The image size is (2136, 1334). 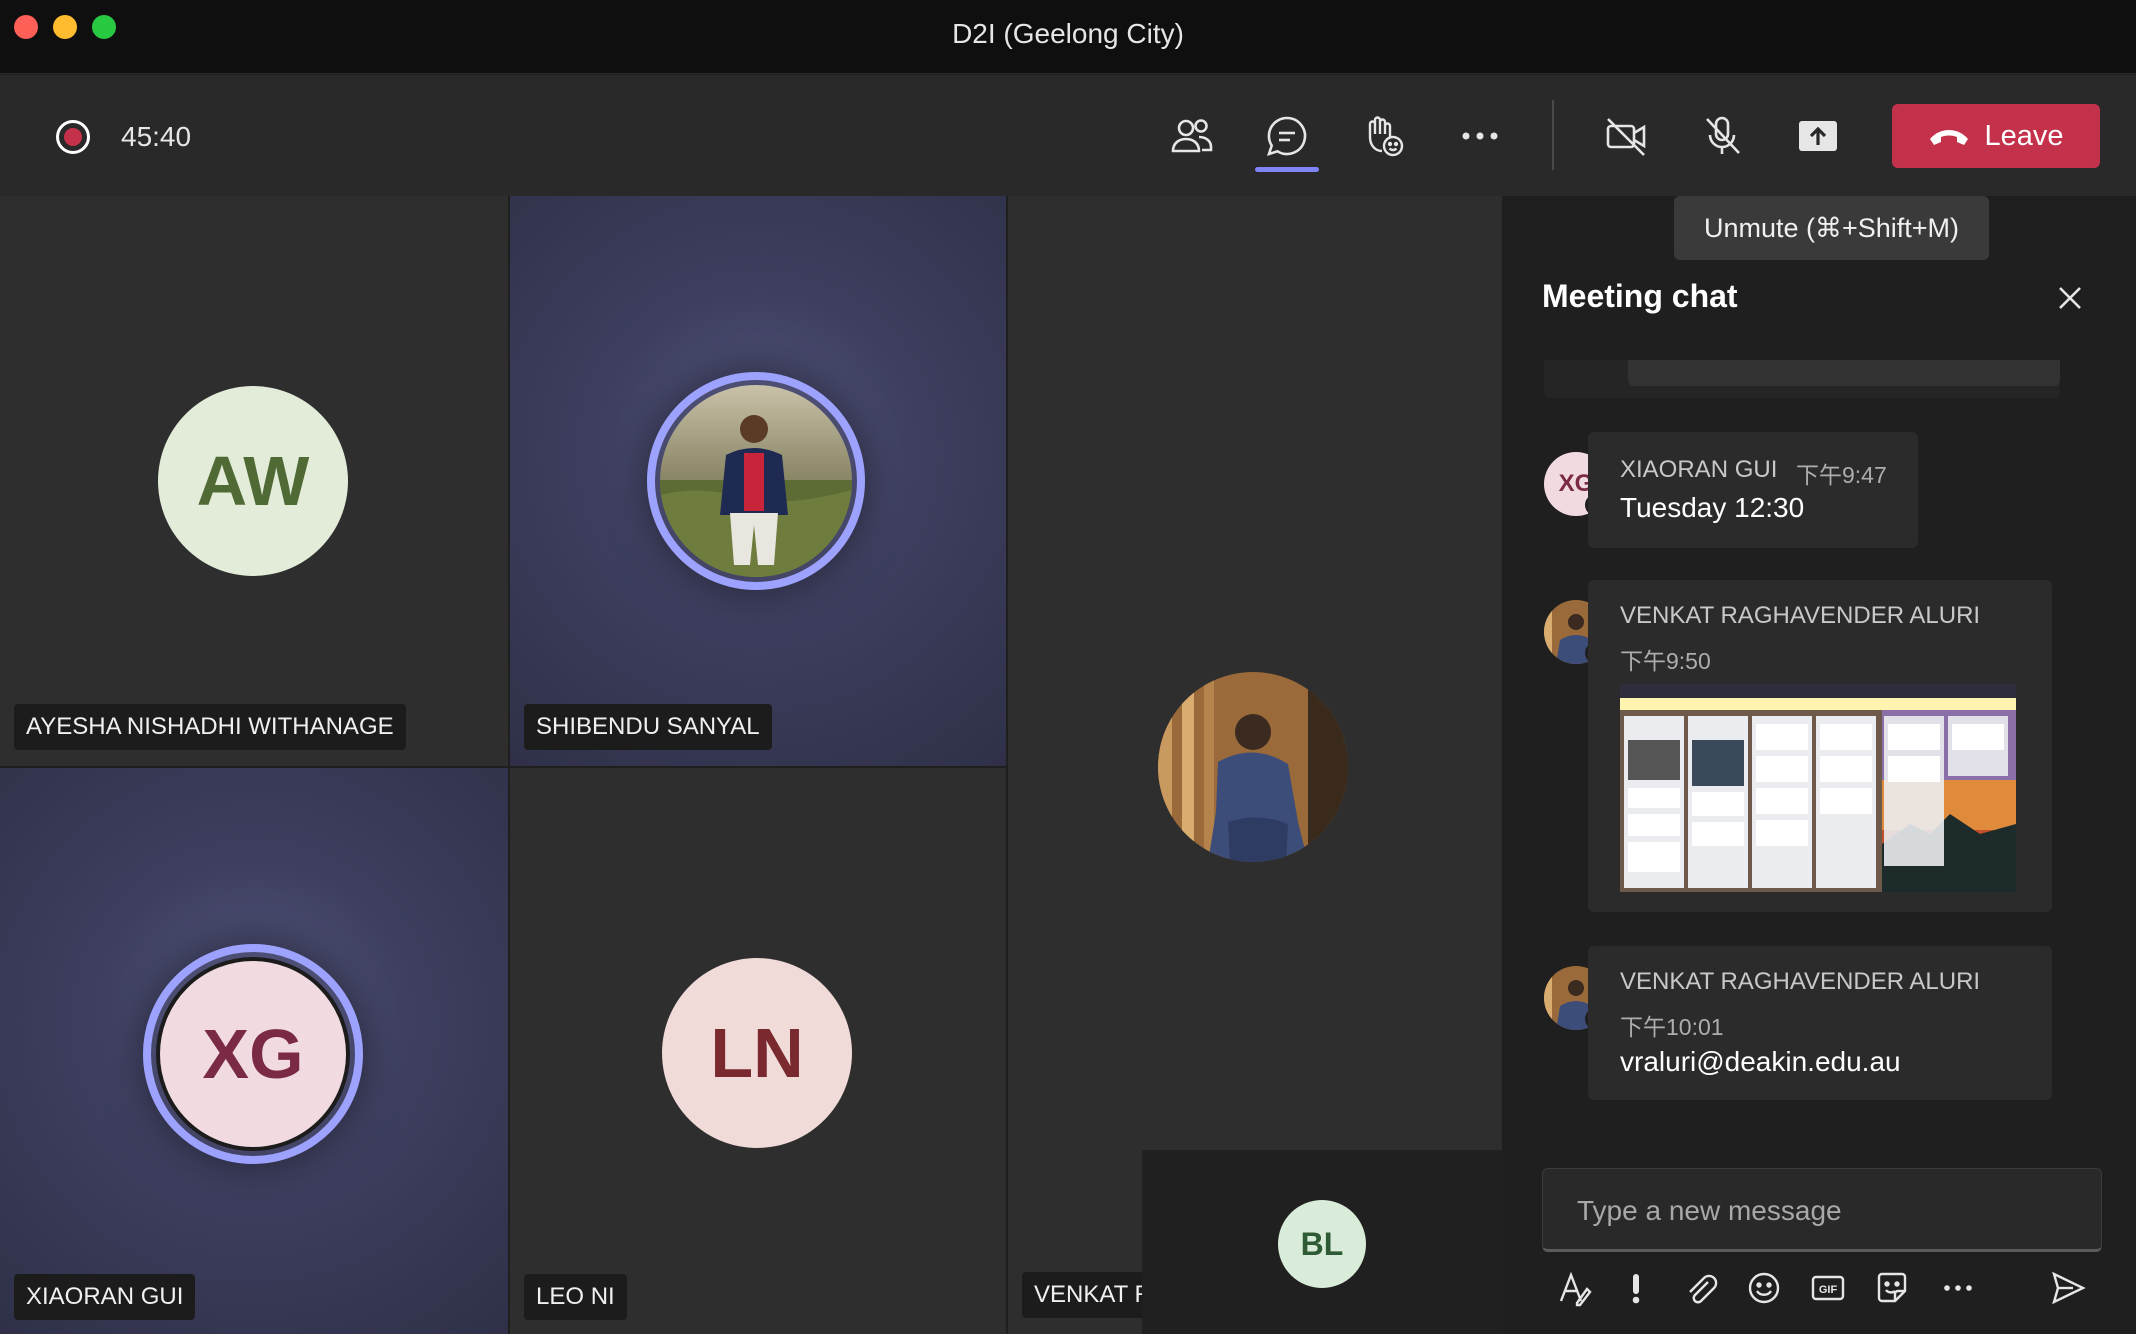 I want to click on participant-tile-aw: AW AYESHA NISHADHI WITHANAGE, so click(x=254, y=481).